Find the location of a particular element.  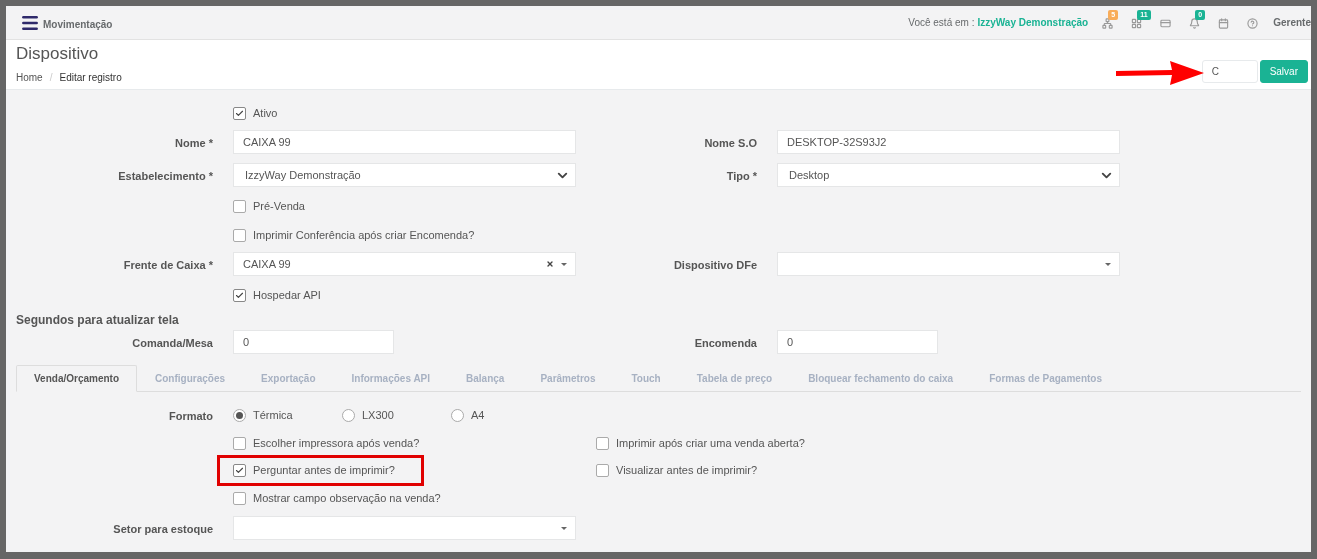

checkbox-label: Imprimir Conferência após criar Encomenda? is located at coordinates (364, 235).